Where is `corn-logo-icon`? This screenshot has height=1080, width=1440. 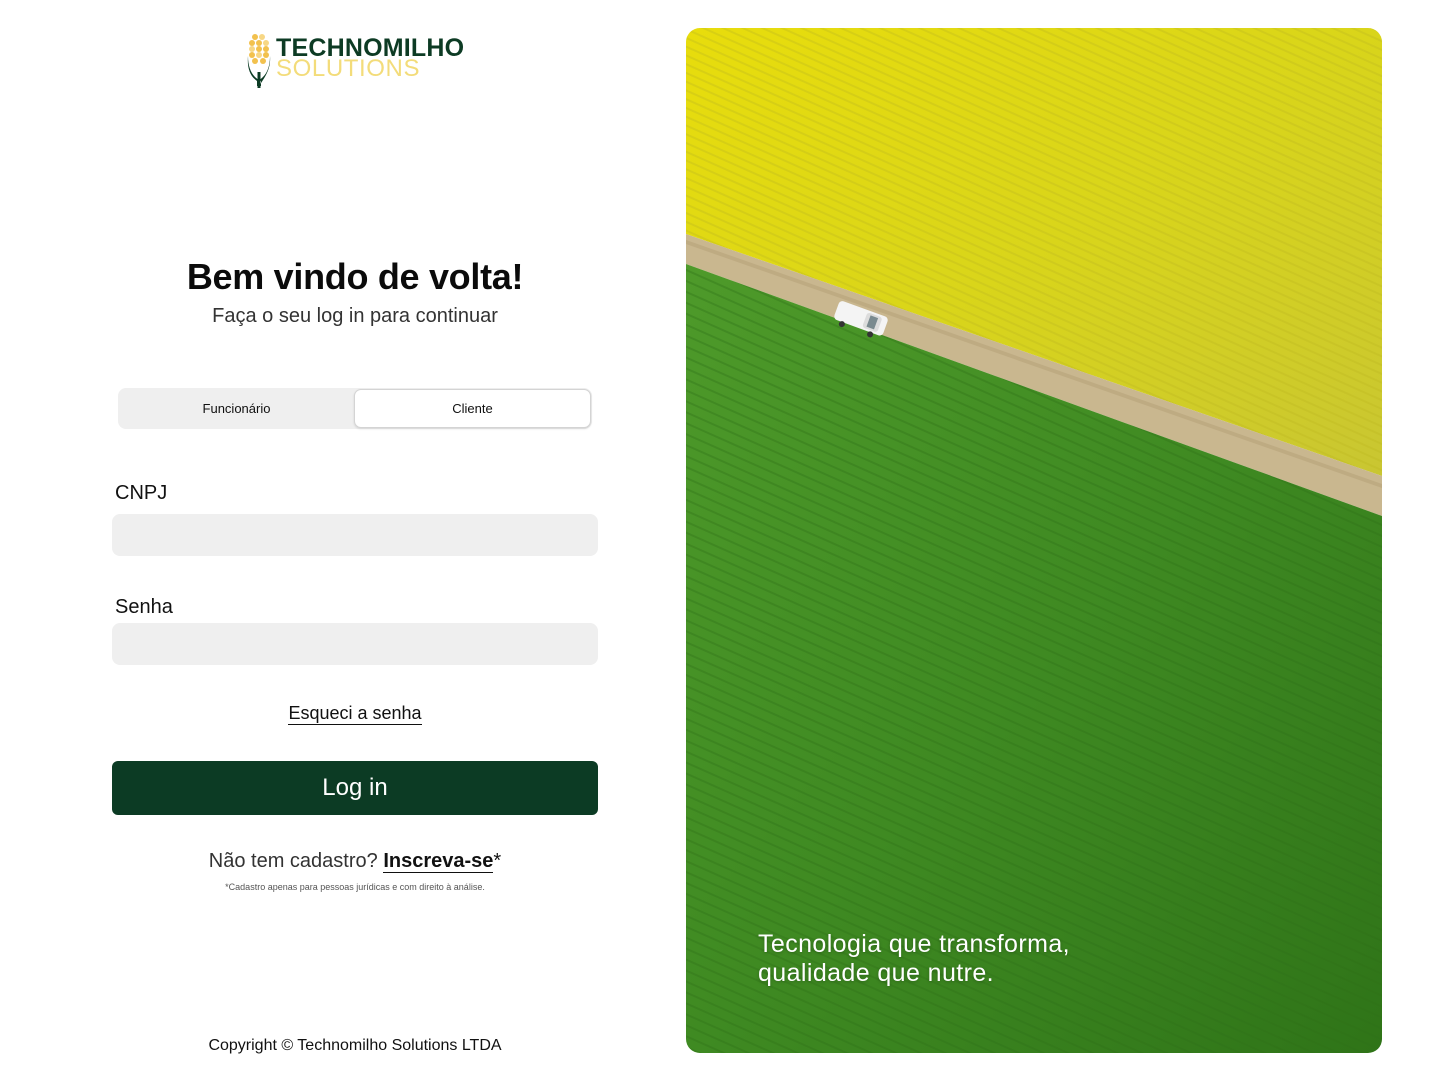
corn-logo-icon is located at coordinates (259, 61).